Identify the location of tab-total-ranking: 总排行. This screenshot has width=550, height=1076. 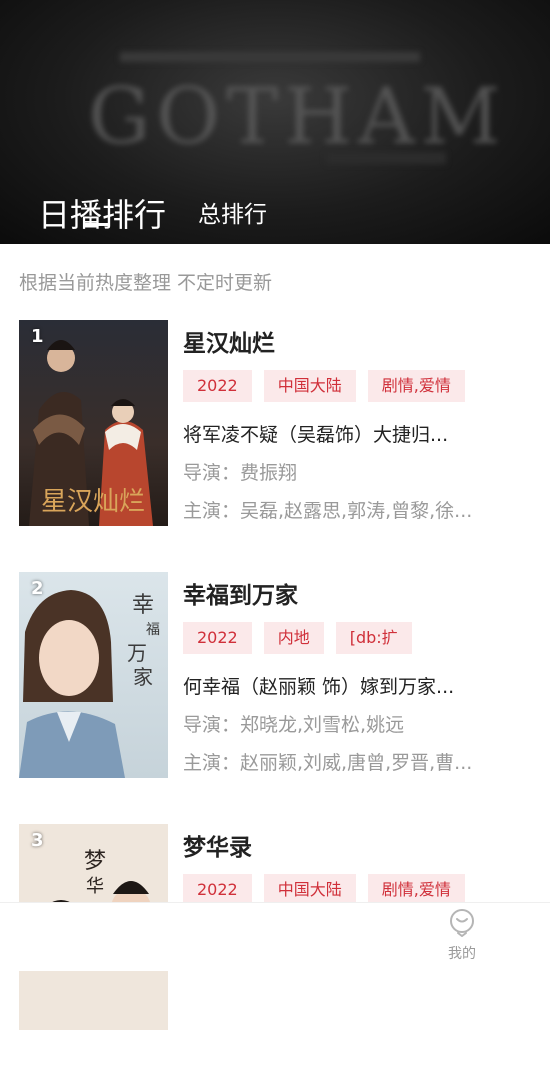
(232, 215).